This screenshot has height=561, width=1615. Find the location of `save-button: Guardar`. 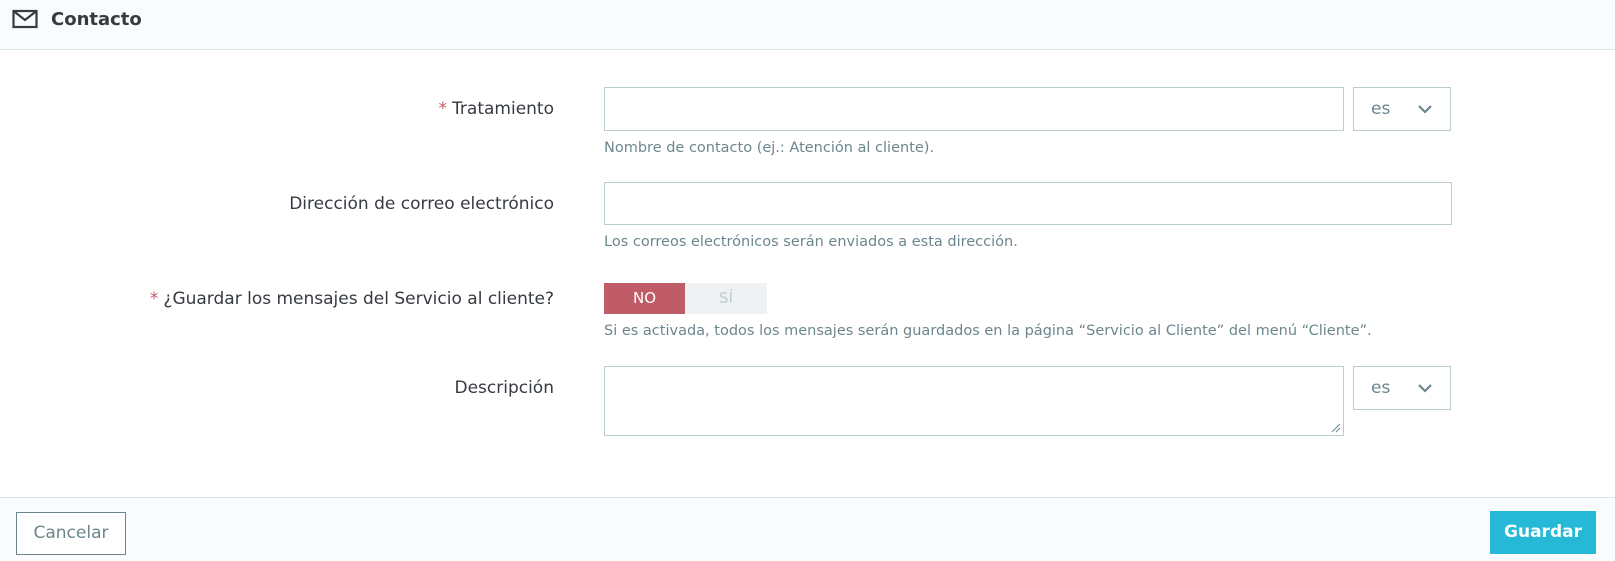

save-button: Guardar is located at coordinates (1543, 532).